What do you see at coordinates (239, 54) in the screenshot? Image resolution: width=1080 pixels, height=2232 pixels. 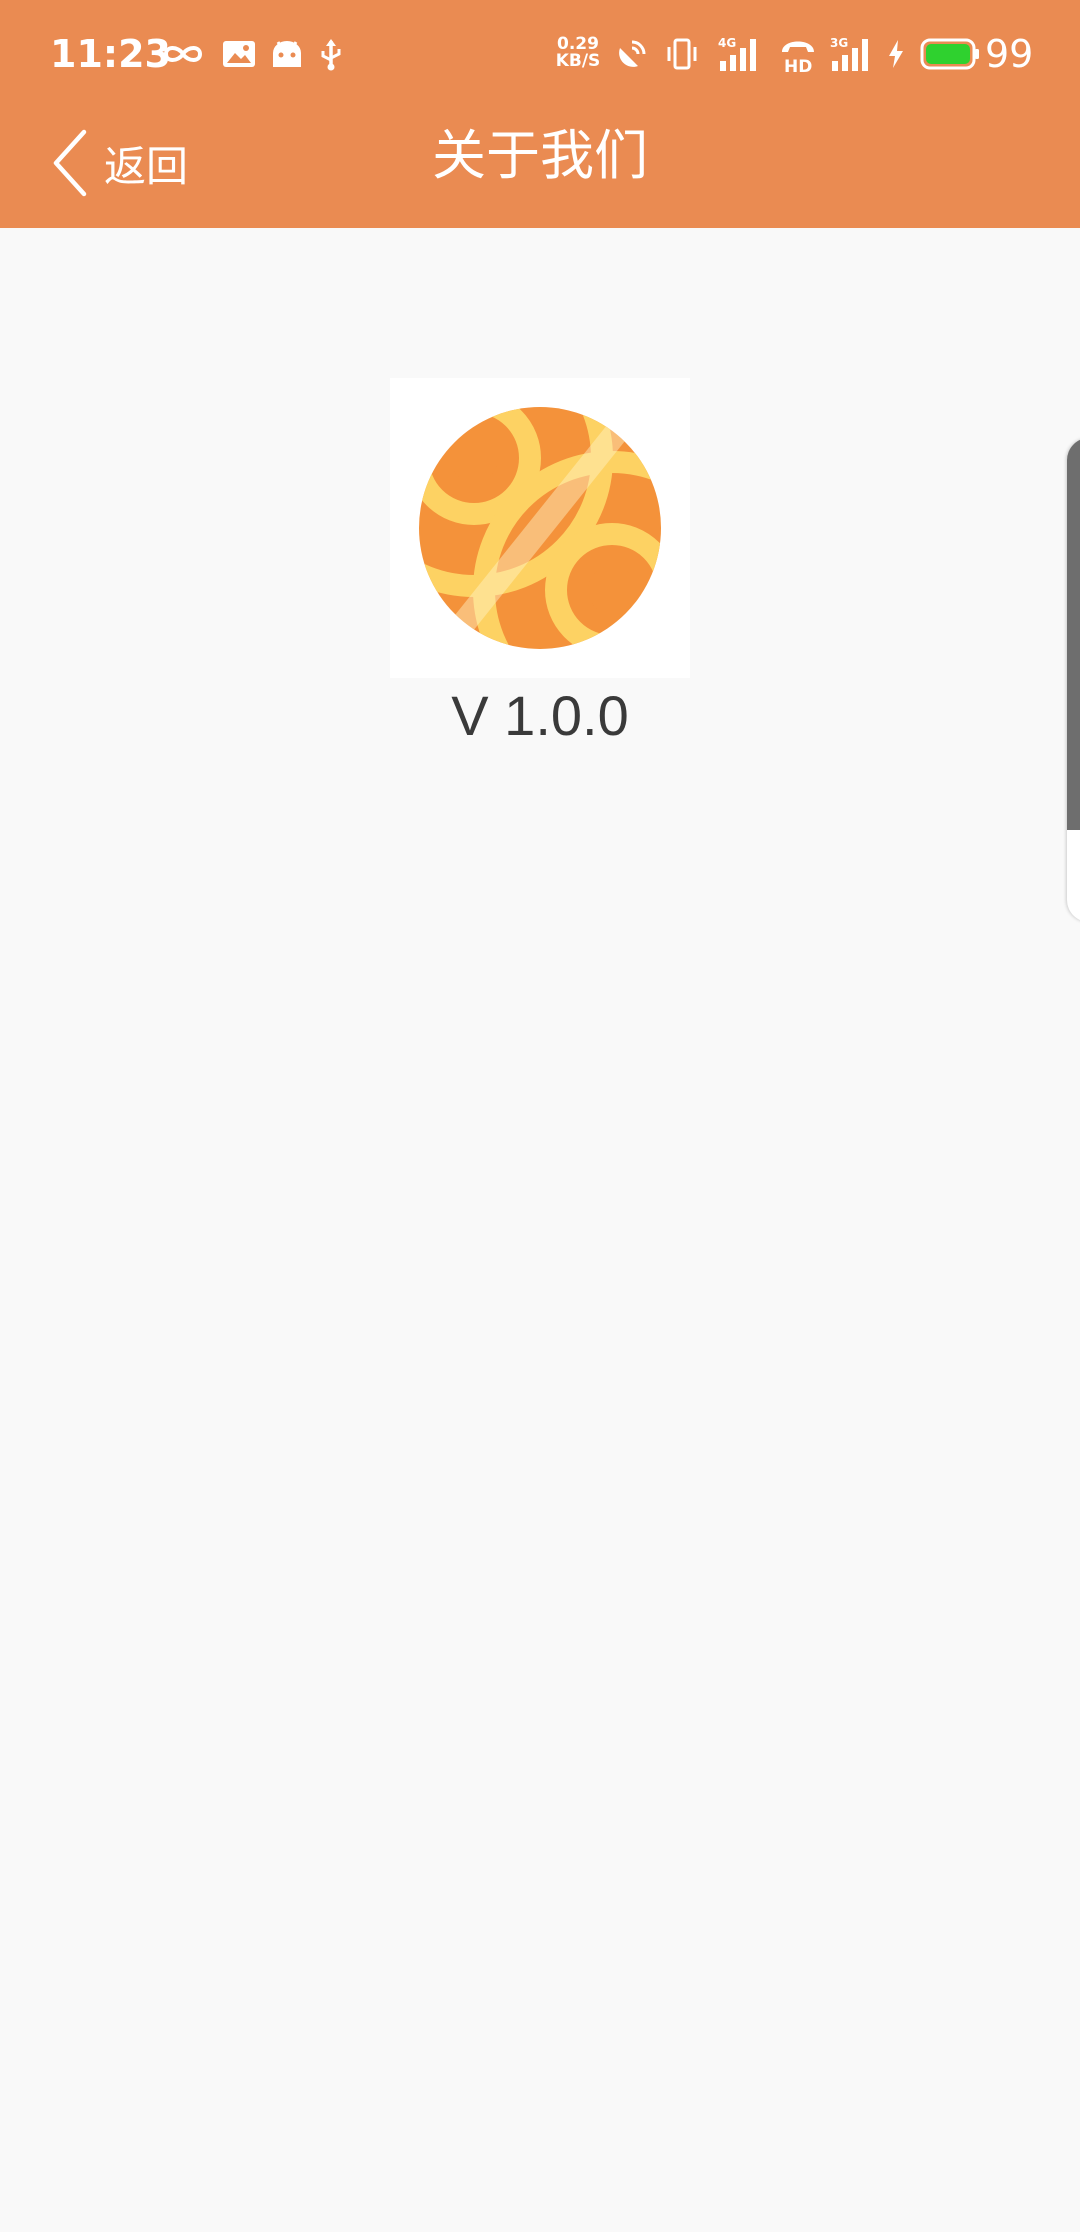 I see `image-icon` at bounding box center [239, 54].